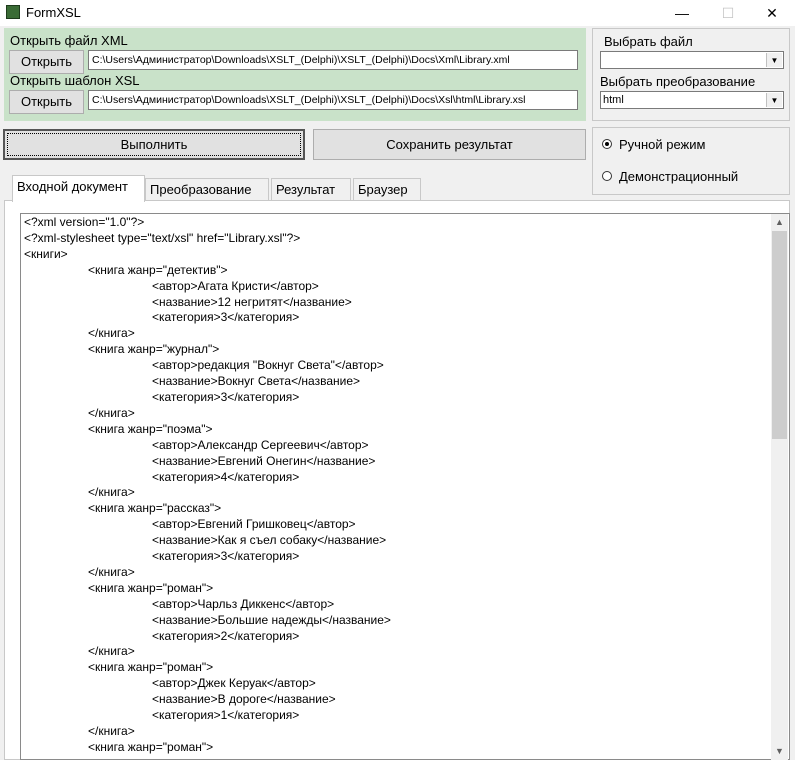 Image resolution: width=795 pixels, height=760 pixels. I want to click on document-line: <автор>редакция "Вокнуг Света"</автор>, so click(268, 365).